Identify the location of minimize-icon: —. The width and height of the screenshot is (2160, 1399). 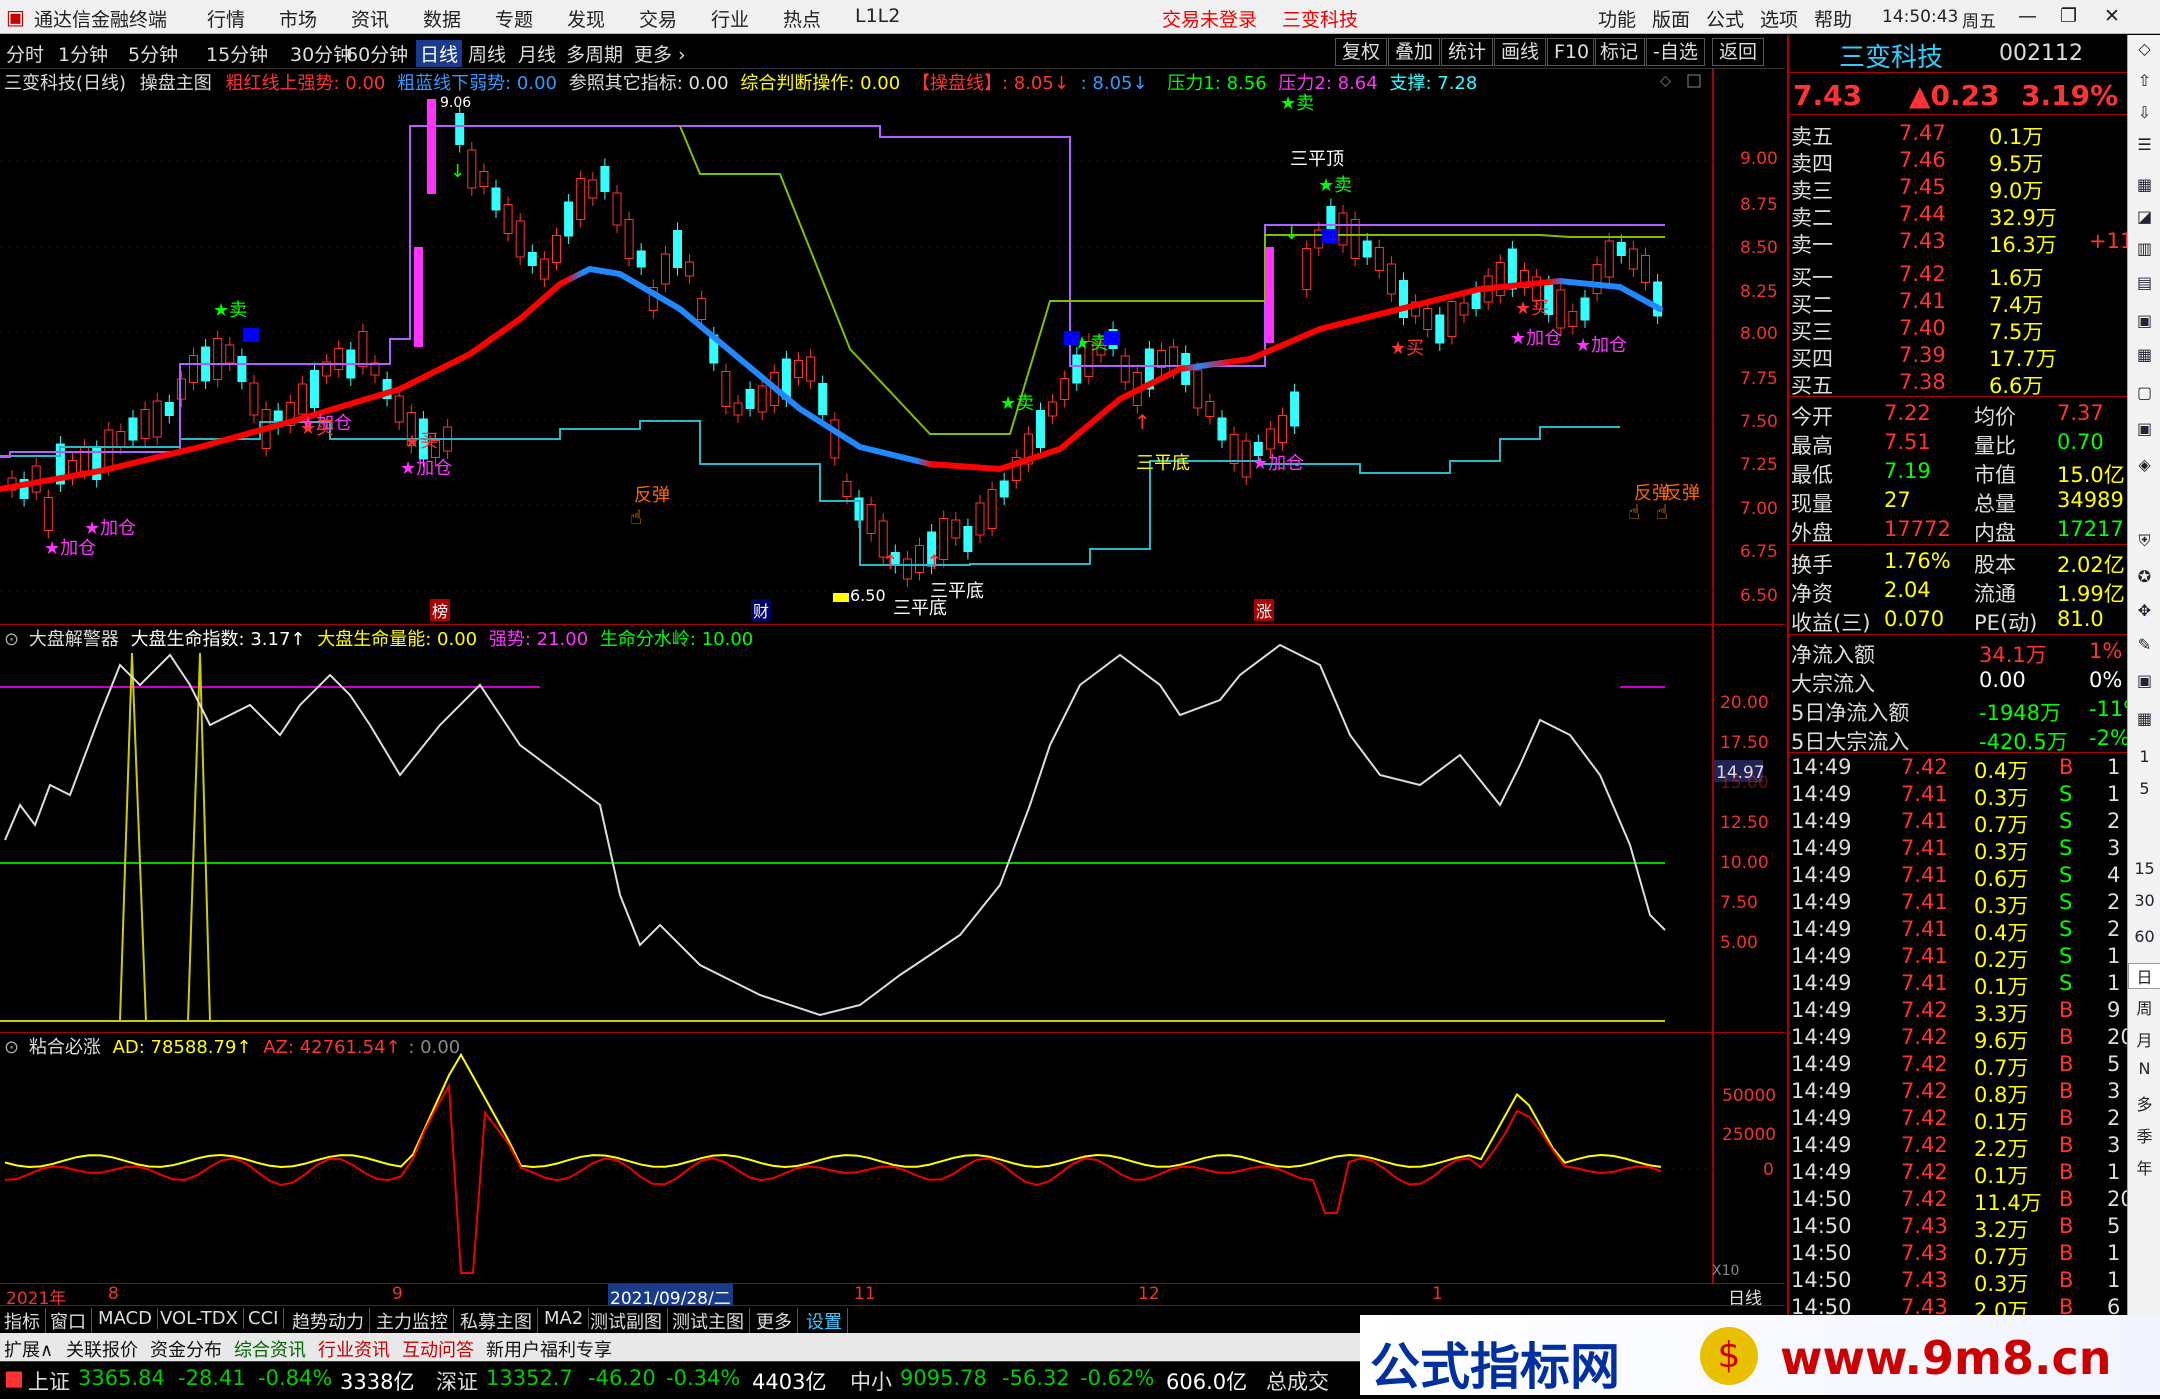
(2027, 16).